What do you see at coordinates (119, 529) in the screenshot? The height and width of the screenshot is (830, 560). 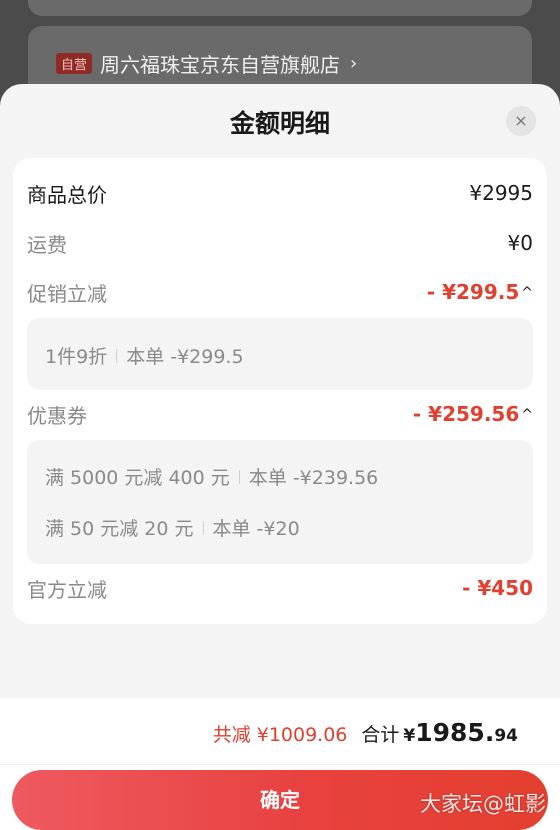 I see `coupon-detail-name: 满 50 元减 20 元` at bounding box center [119, 529].